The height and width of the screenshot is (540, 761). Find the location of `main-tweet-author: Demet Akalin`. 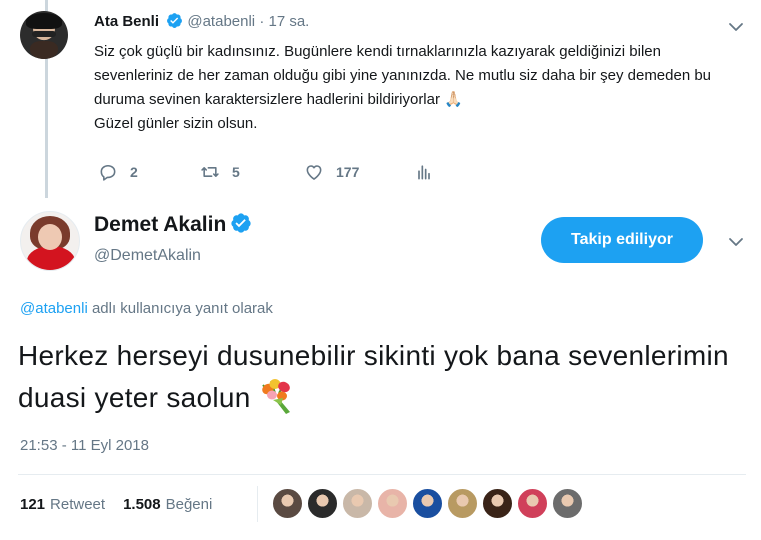

main-tweet-author: Demet Akalin is located at coordinates (173, 225).